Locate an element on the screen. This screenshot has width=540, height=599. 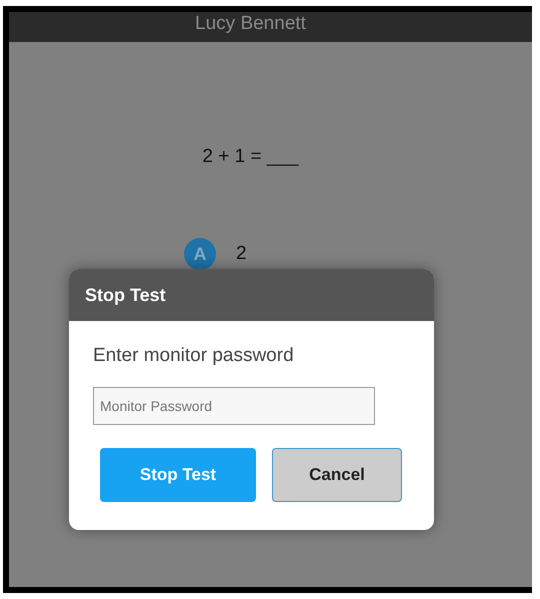
stop-test-button: Stop Test is located at coordinates (178, 475).